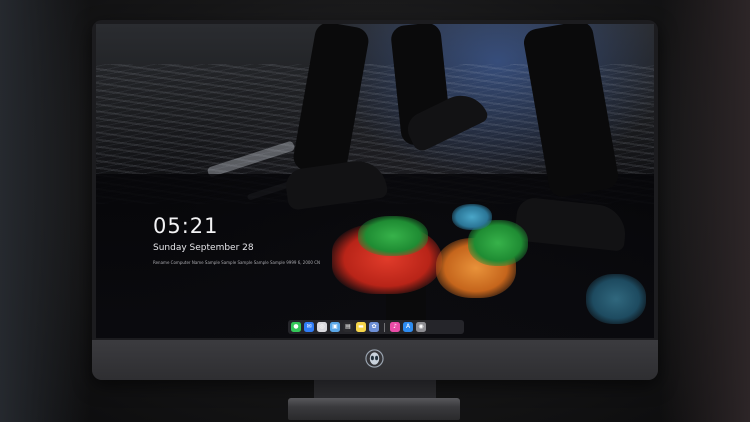 Image resolution: width=750 pixels, height=422 pixels. I want to click on lock-date: Sunday September 28, so click(203, 248).